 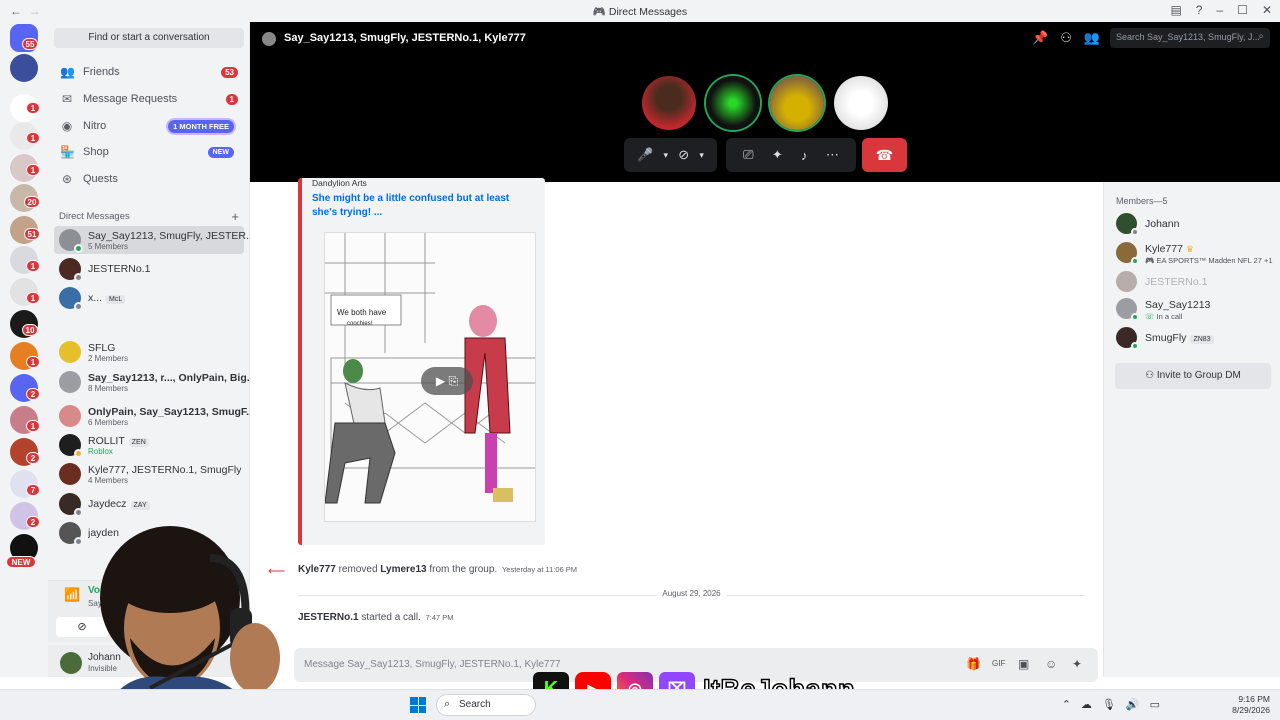 What do you see at coordinates (149, 126) in the screenshot?
I see `nav-nitro: ◉ Nitro 1 MONTH FREE` at bounding box center [149, 126].